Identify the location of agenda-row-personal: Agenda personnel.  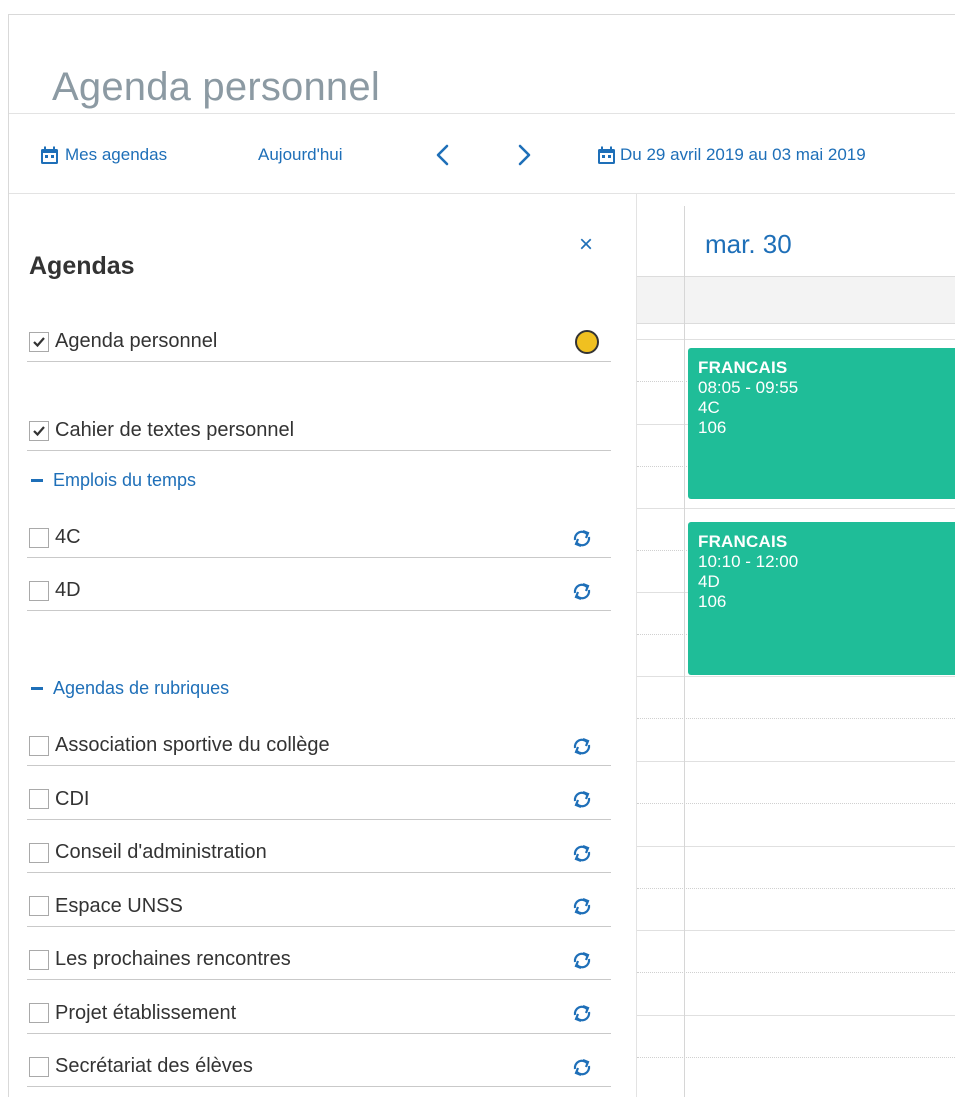
(319, 342).